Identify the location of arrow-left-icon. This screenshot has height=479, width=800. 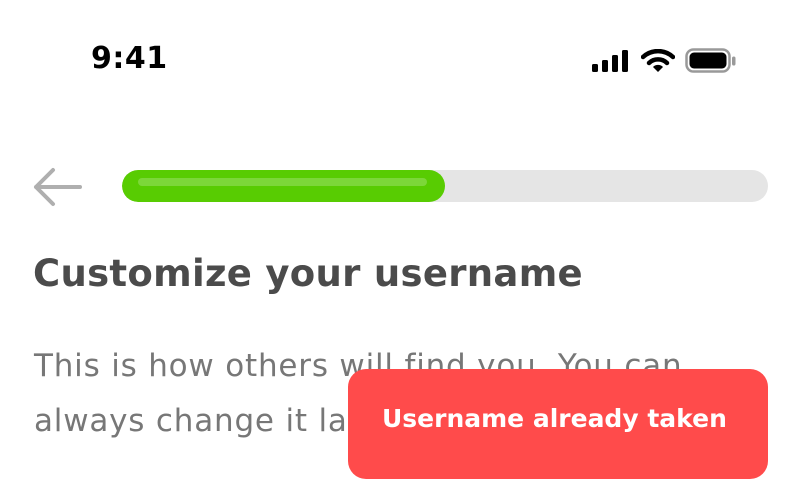
(58, 187).